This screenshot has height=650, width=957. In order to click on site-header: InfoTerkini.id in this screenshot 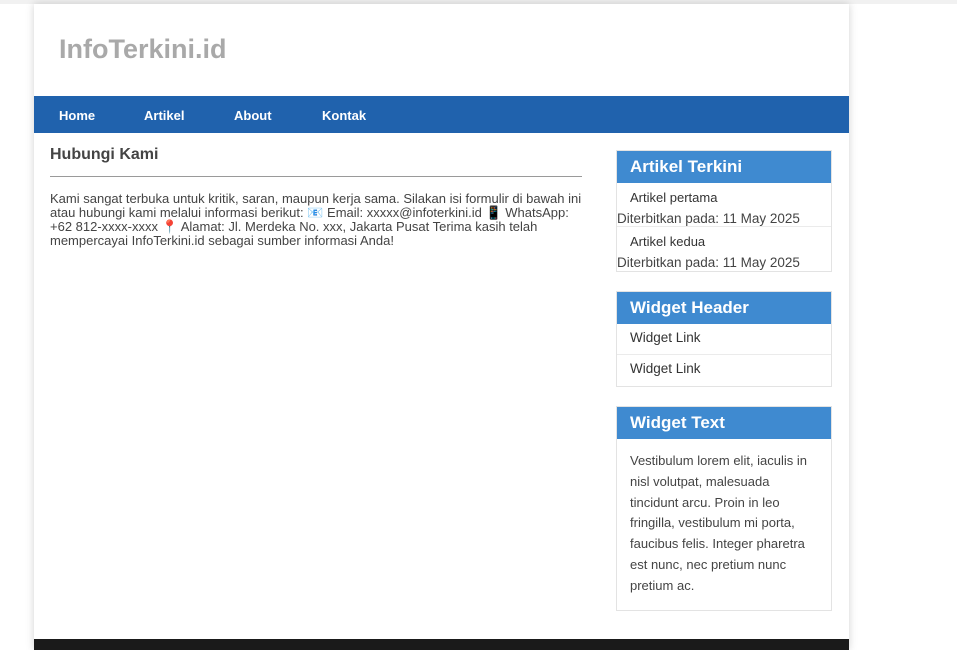, I will do `click(441, 50)`.